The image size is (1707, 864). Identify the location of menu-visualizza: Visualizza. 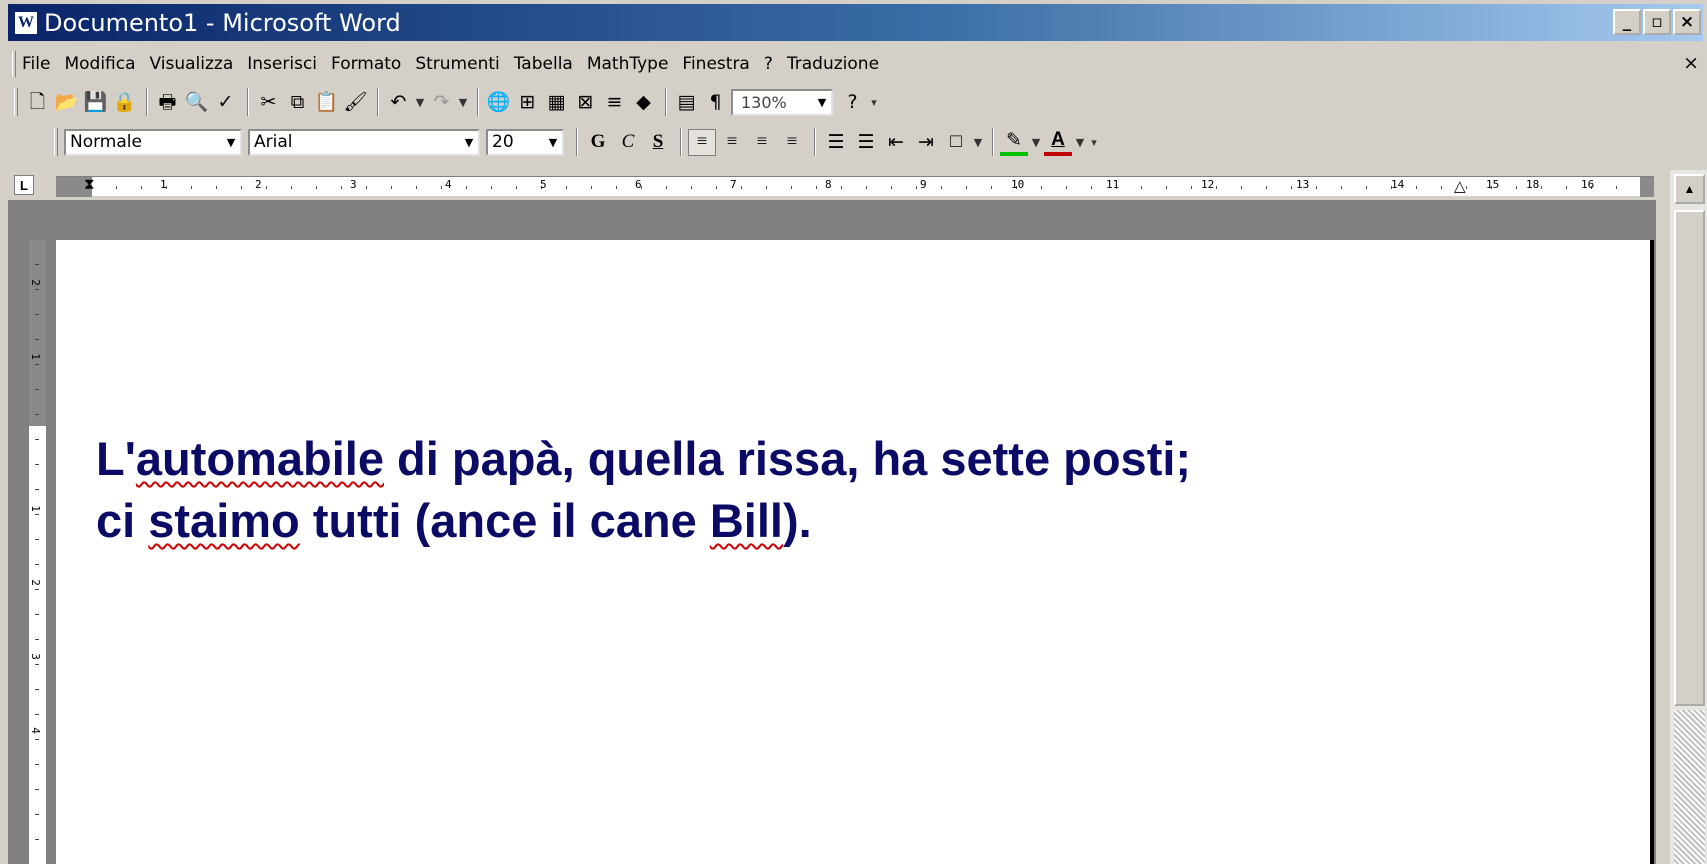
(192, 64).